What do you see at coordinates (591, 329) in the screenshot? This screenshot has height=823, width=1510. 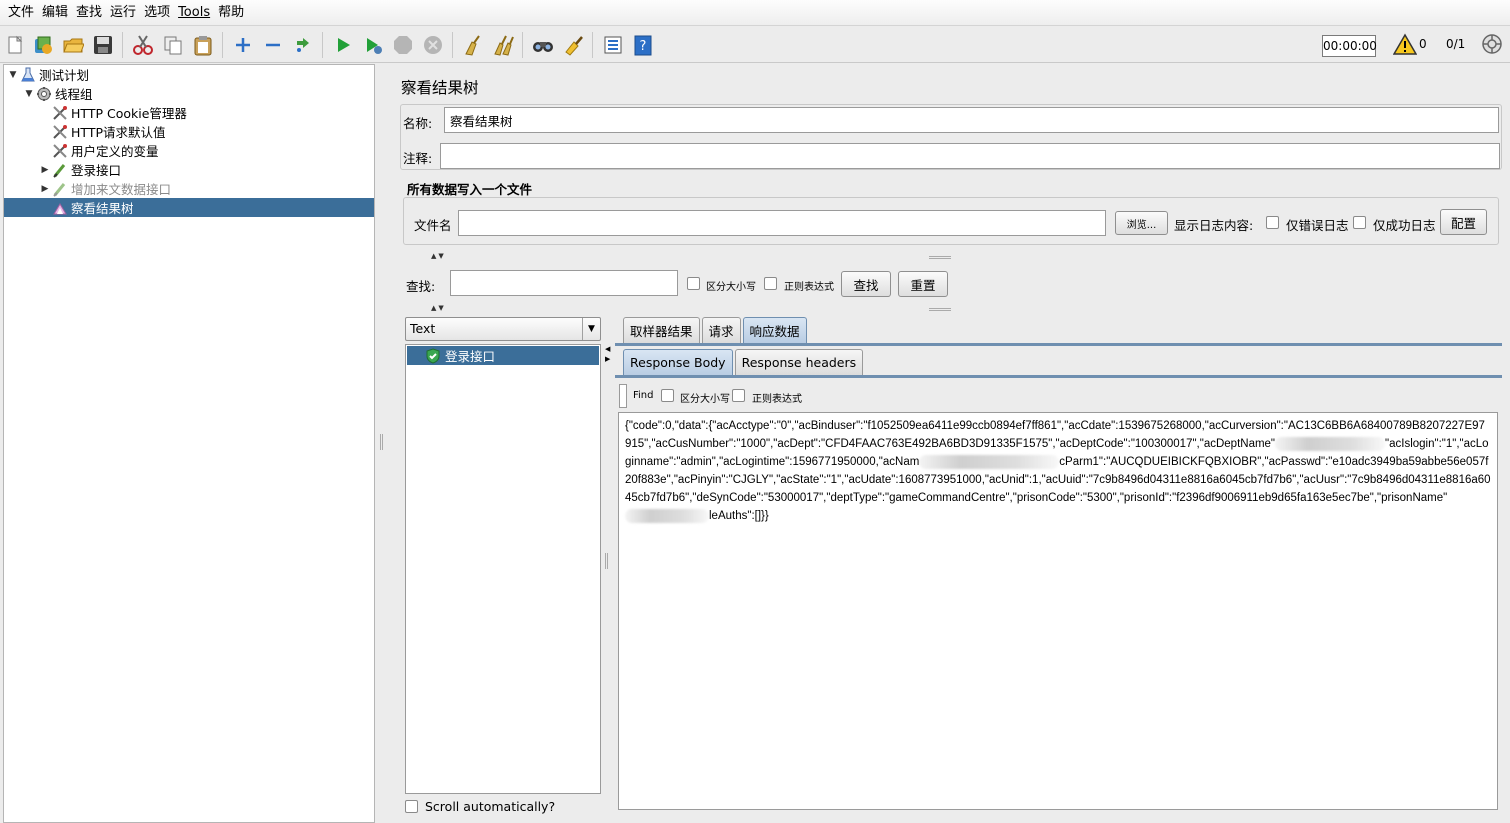 I see `chevron-down-icon: ▼` at bounding box center [591, 329].